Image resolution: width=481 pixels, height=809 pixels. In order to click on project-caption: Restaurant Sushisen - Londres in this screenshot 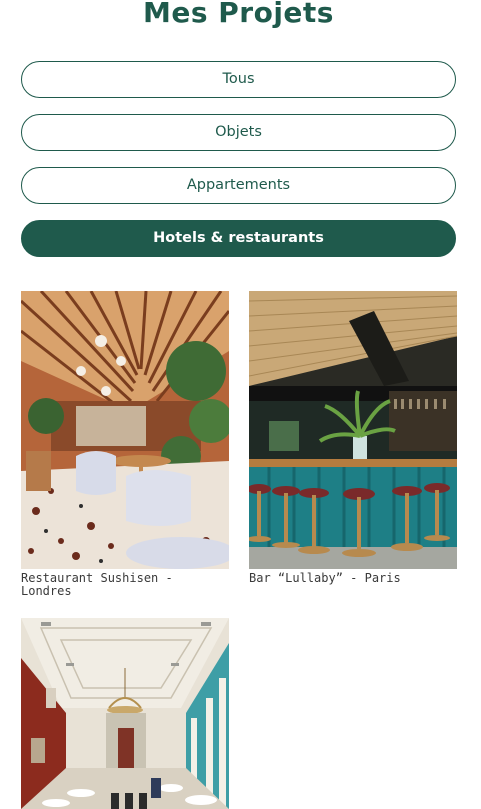, I will do `click(97, 584)`.